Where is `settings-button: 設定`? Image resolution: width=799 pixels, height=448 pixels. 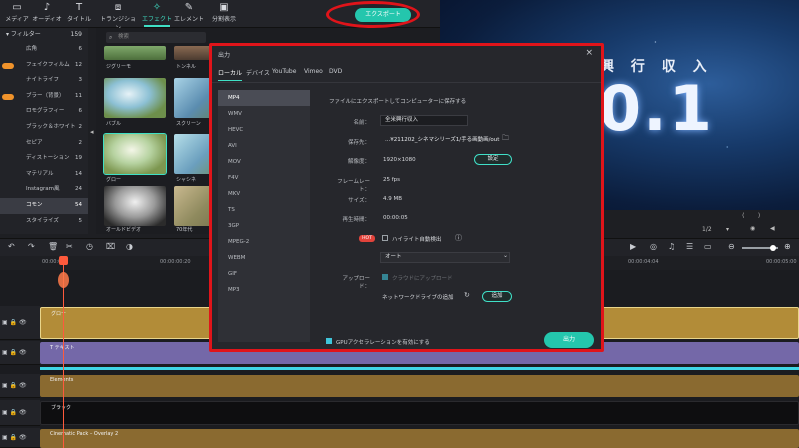 settings-button: 設定 is located at coordinates (493, 159).